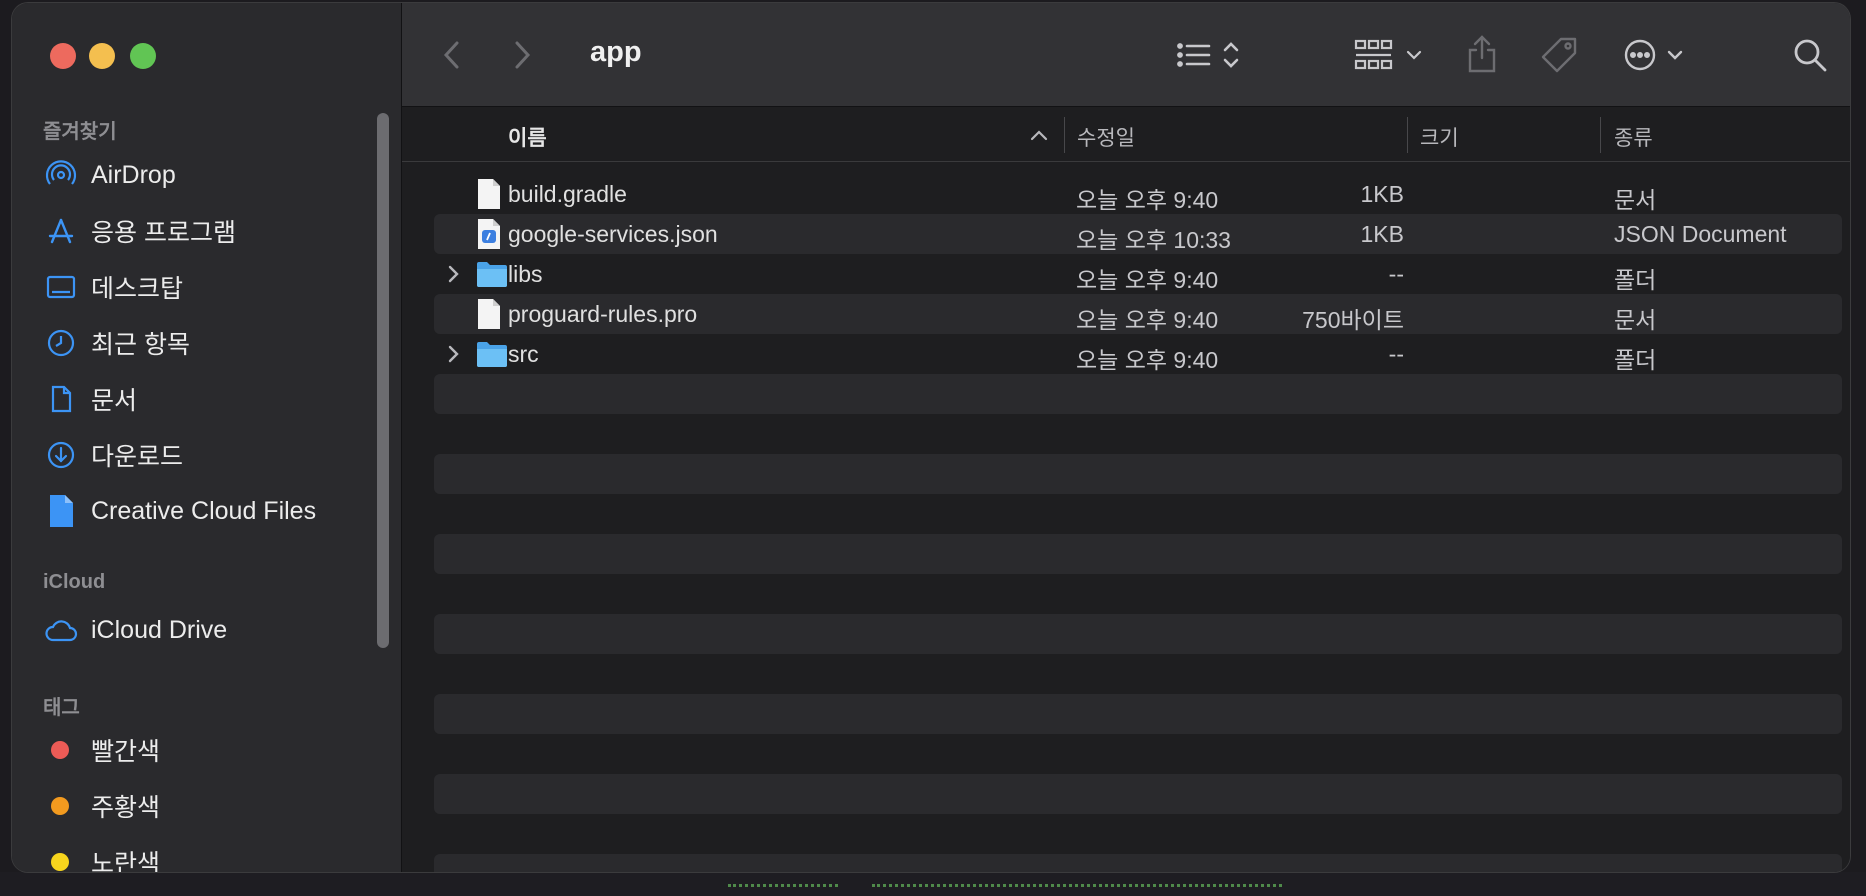  I want to click on search-icon, so click(1810, 55).